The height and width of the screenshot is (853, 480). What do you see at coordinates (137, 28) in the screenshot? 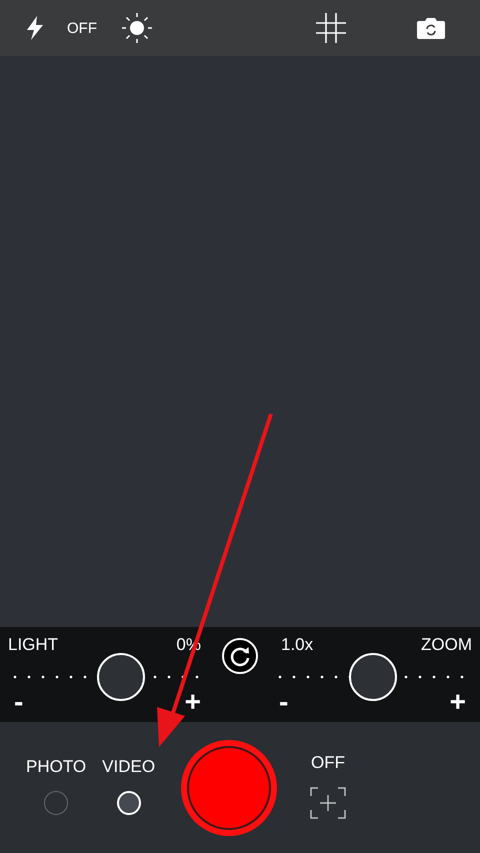
I see `brightness-icon` at bounding box center [137, 28].